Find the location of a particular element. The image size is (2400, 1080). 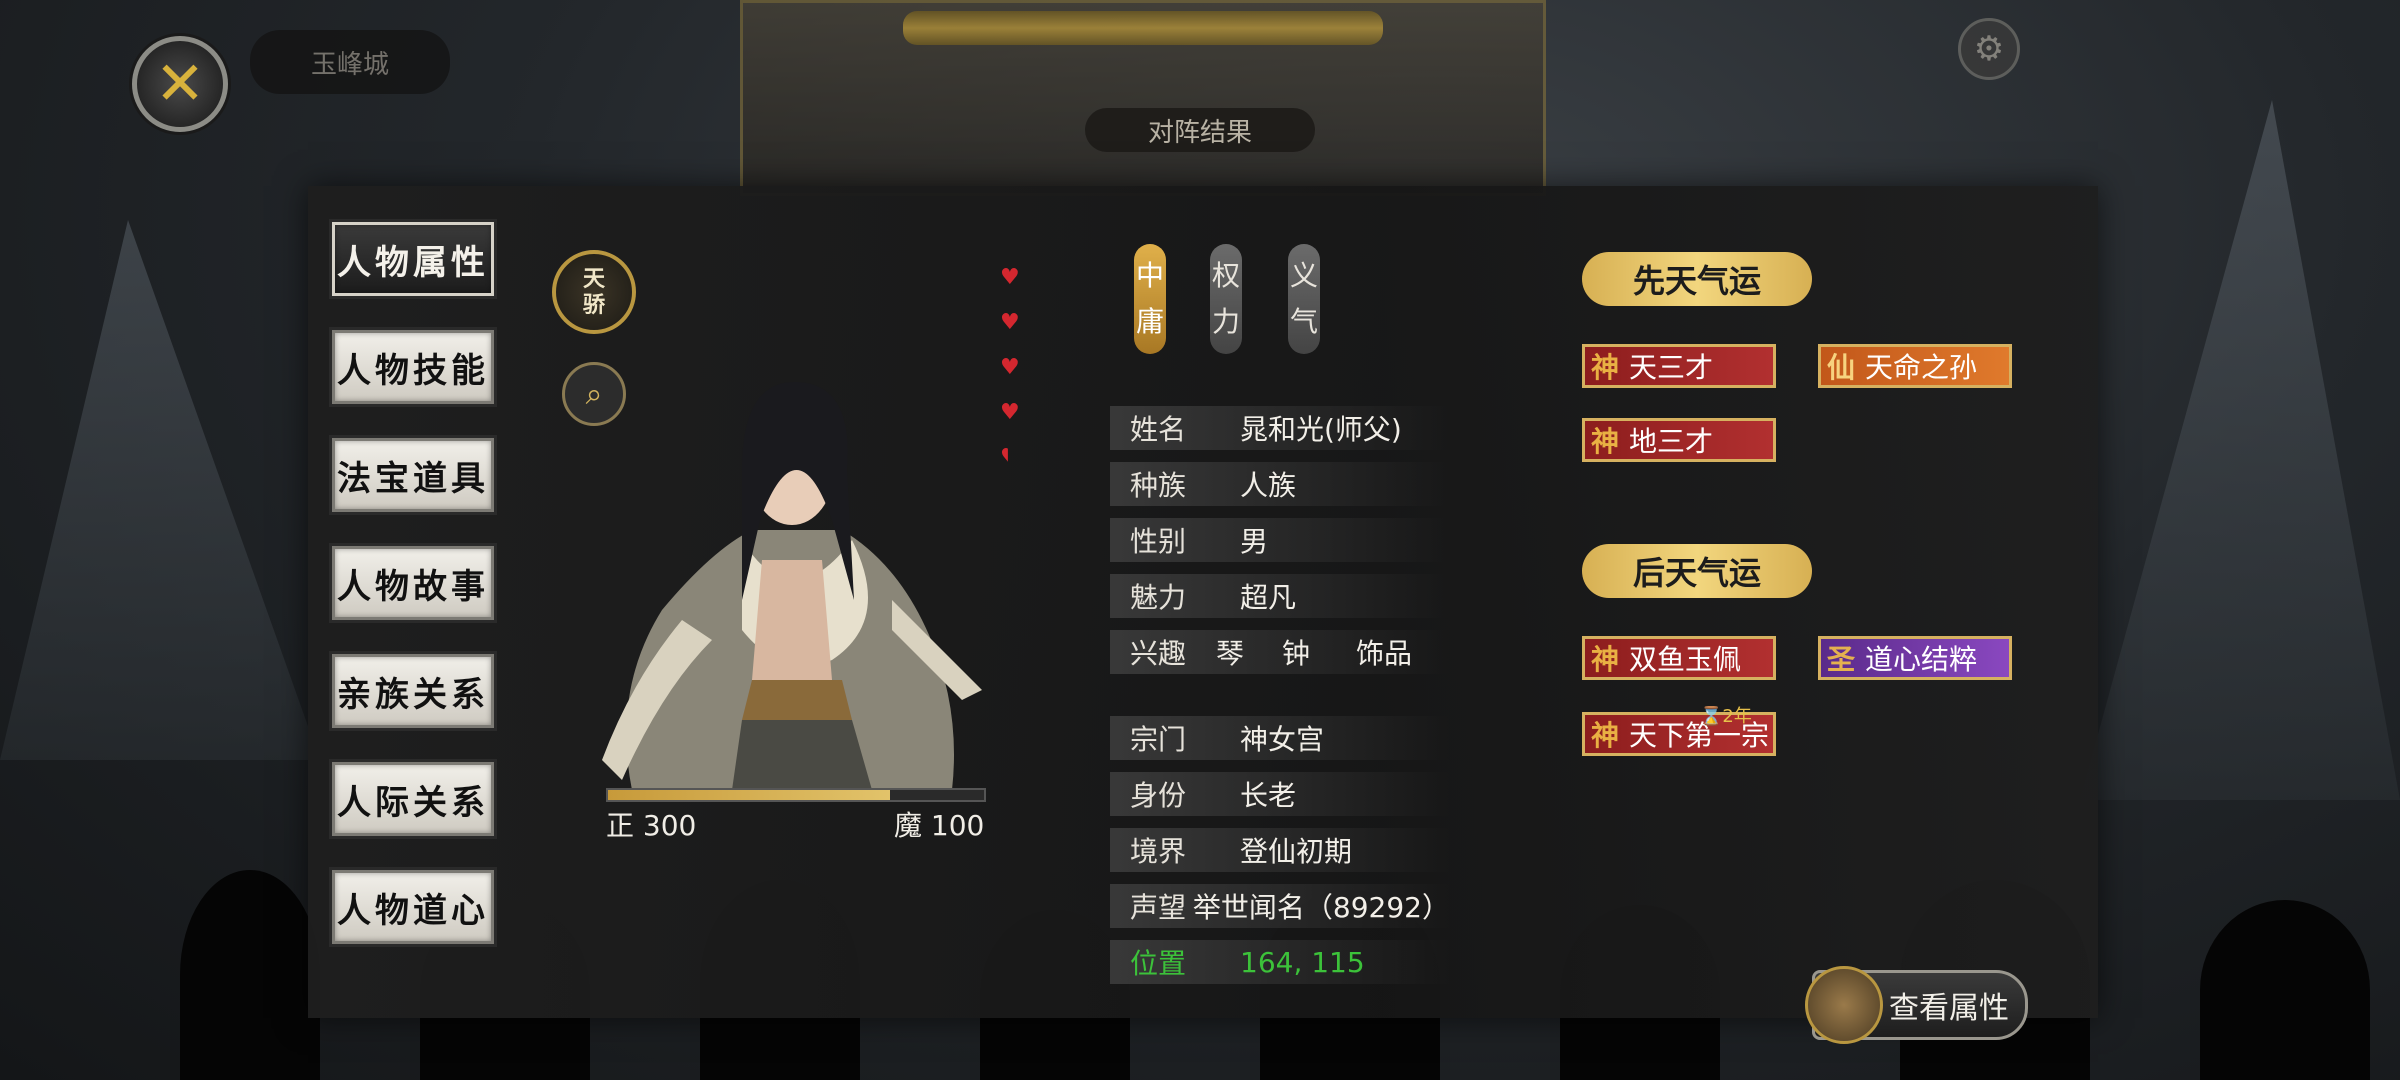

background-gold-bar is located at coordinates (1143, 28).